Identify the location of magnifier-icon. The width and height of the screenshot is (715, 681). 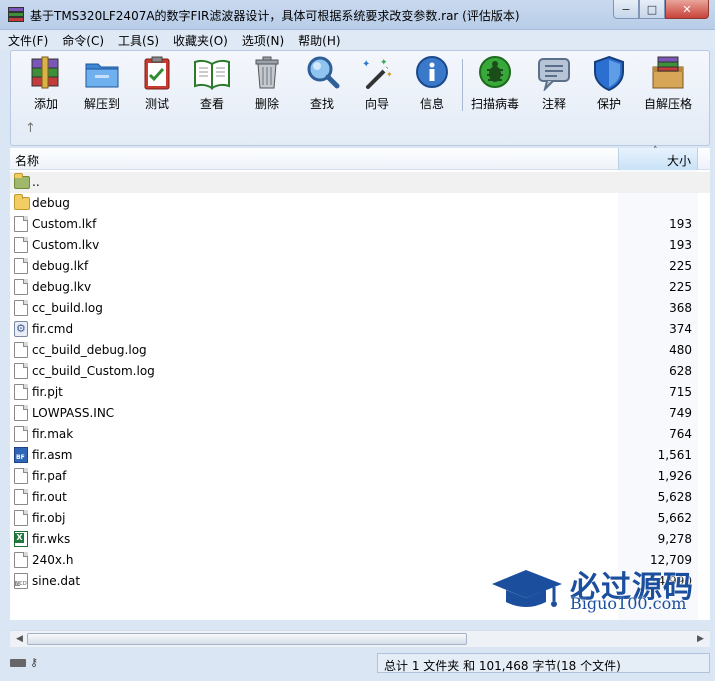
(322, 73).